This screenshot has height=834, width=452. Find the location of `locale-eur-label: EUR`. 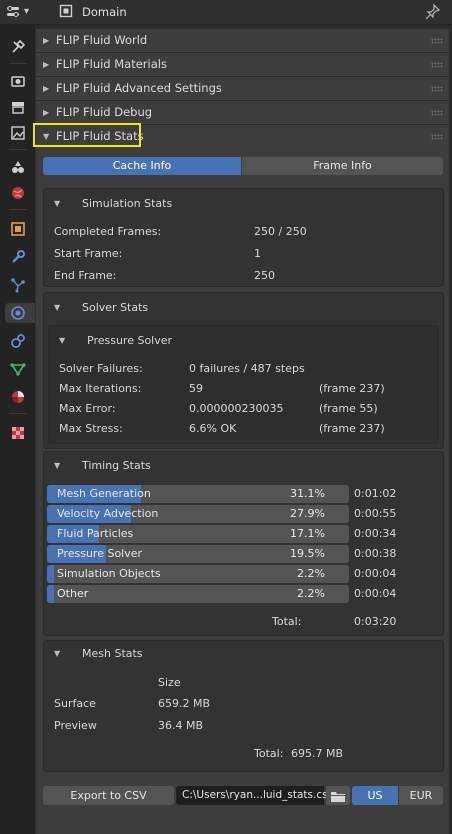

locale-eur-label: EUR is located at coordinates (421, 795).